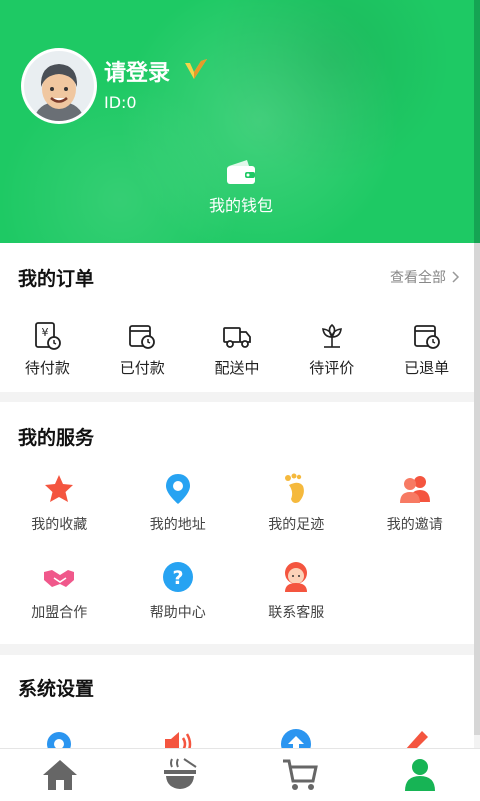 This screenshot has width=480, height=801. I want to click on star-icon, so click(59, 488).